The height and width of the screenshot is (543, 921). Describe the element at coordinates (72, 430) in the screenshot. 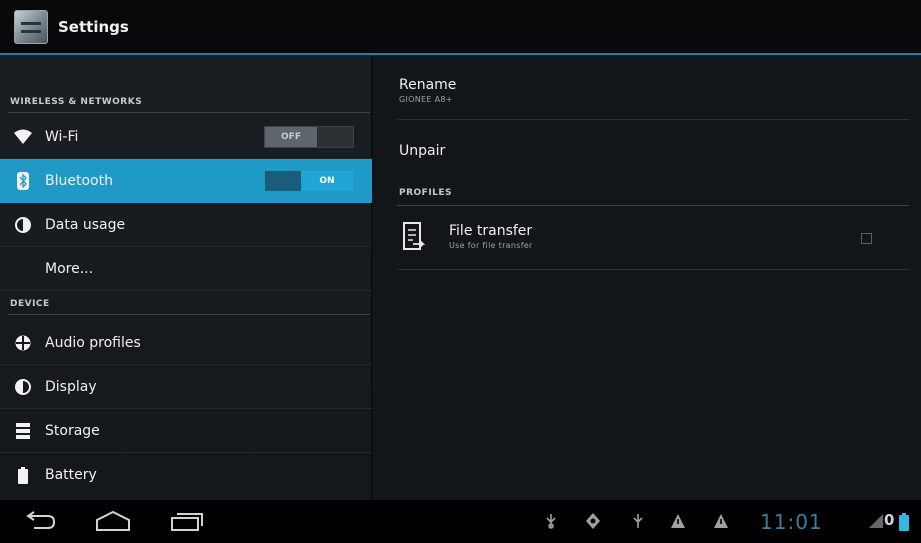

I see `settings-item-label: Storage` at that location.